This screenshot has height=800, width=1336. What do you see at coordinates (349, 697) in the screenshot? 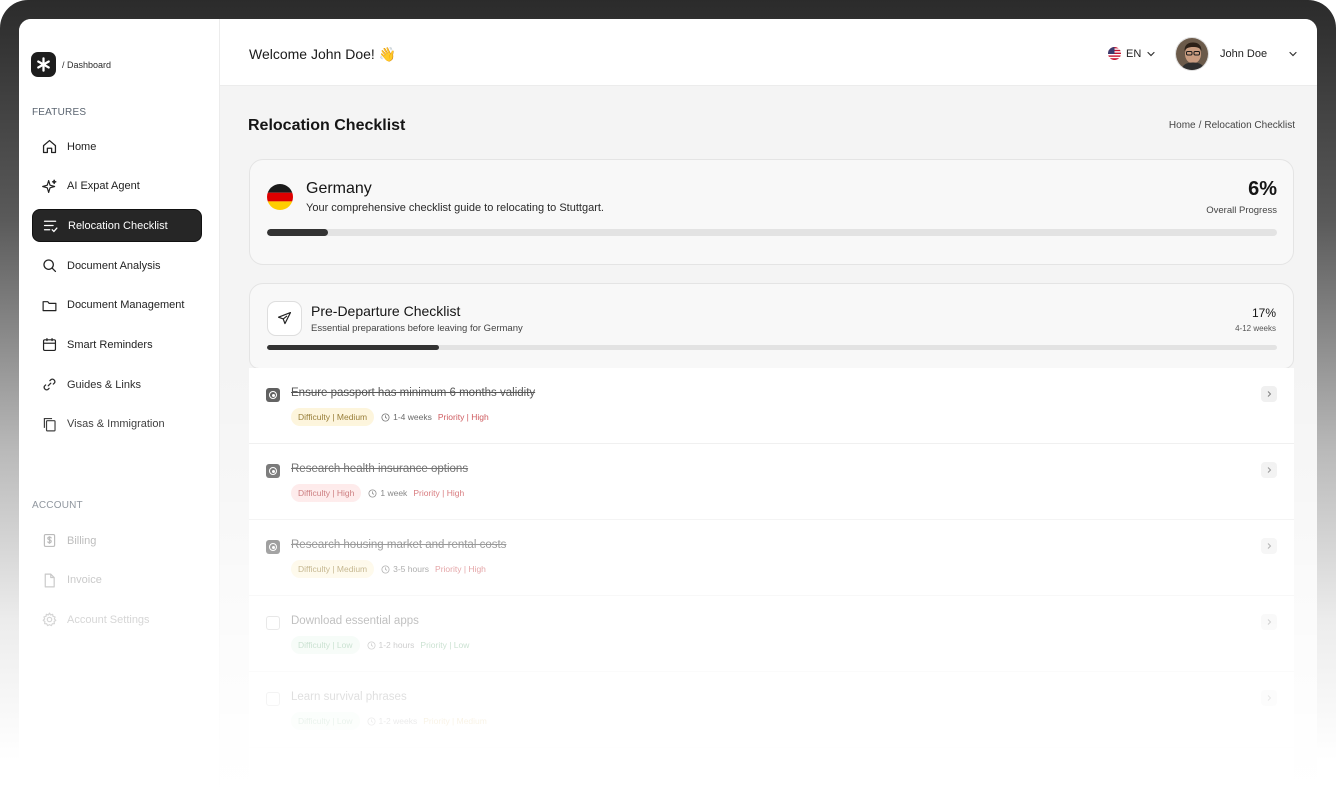
I see `item-title: Learn survival phrases` at bounding box center [349, 697].